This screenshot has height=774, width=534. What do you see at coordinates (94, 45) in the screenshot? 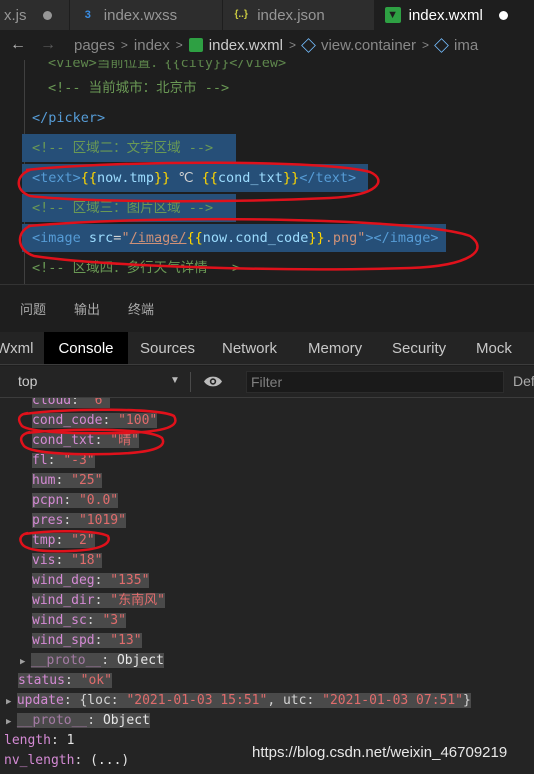
I see `breadcrumb-pages: pages` at bounding box center [94, 45].